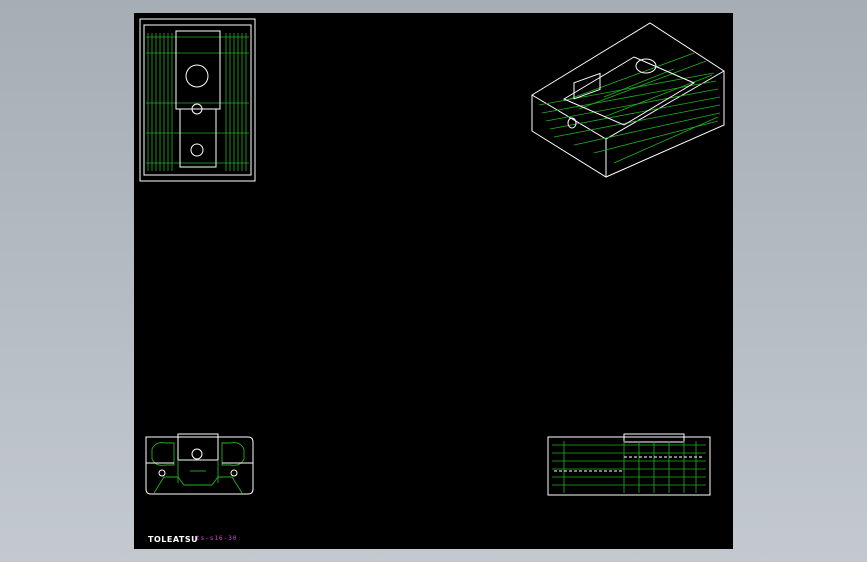 This screenshot has width=867, height=562. I want to click on part-number-label: ts-s16-30, so click(217, 538).